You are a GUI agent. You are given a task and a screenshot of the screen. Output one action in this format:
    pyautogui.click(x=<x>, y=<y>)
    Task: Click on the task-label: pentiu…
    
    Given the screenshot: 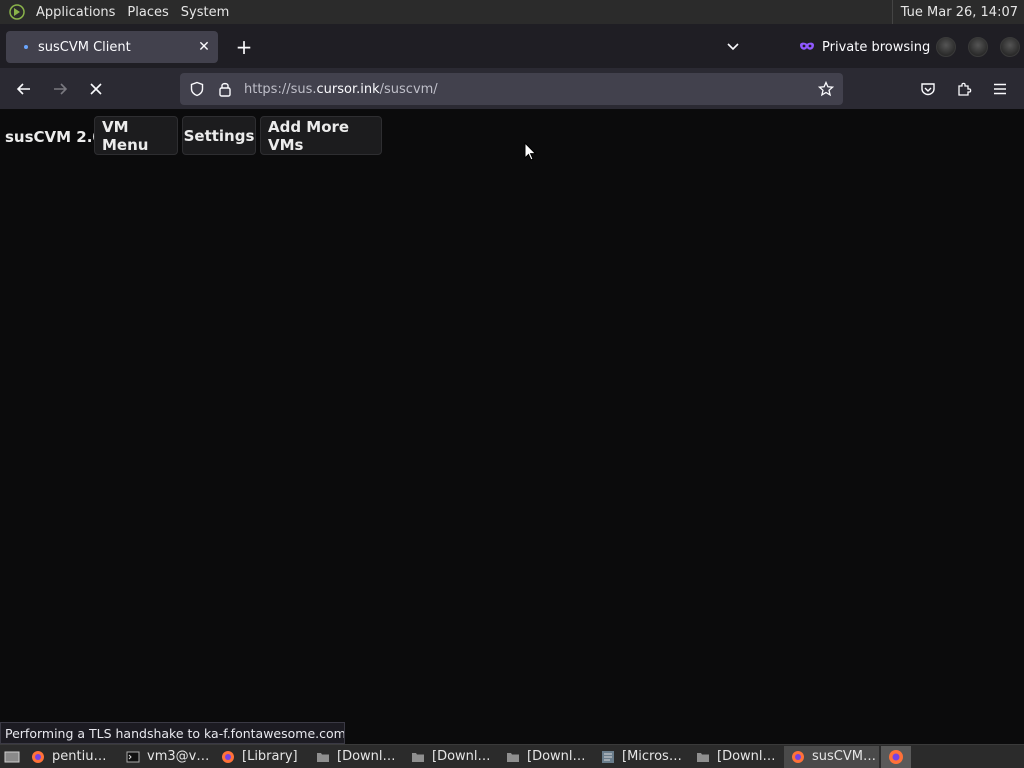 What is the action you would take?
    pyautogui.click(x=79, y=756)
    